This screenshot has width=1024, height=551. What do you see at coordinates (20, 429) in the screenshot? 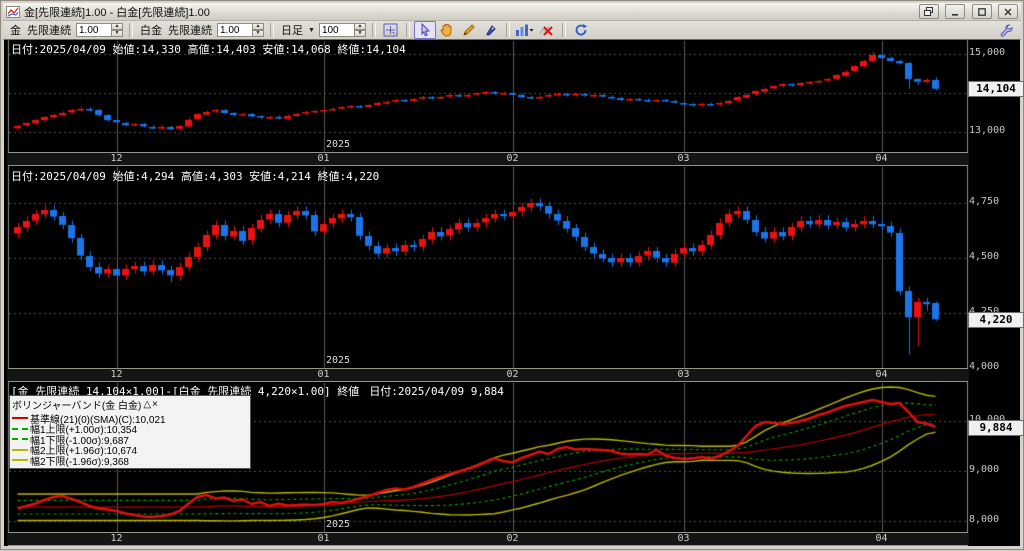
I see `sigma1-upper-swatch` at bounding box center [20, 429].